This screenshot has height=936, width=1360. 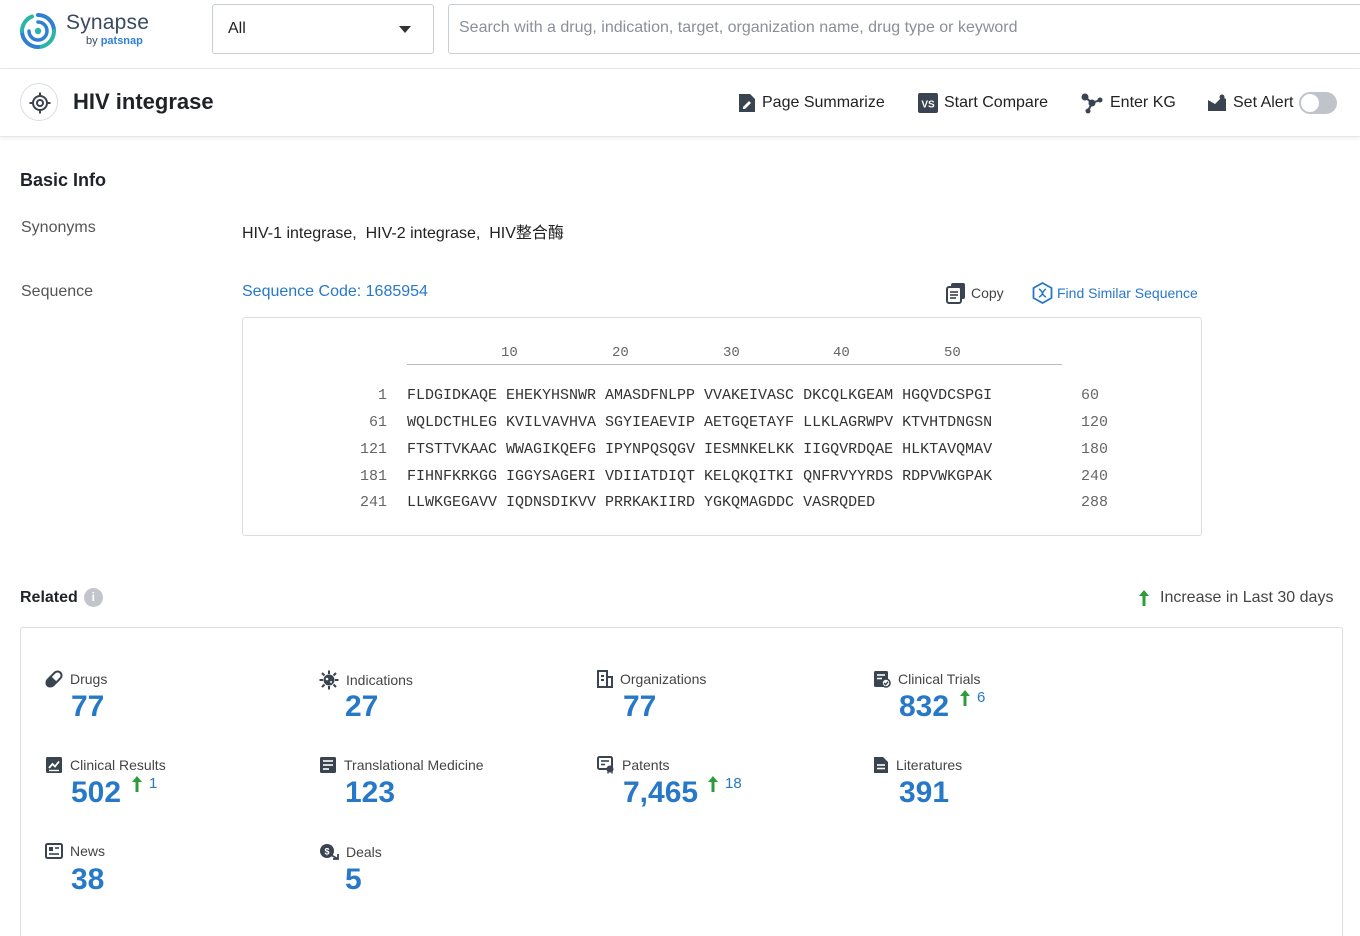 What do you see at coordinates (54, 765) in the screenshot?
I see `clinical-results-icon` at bounding box center [54, 765].